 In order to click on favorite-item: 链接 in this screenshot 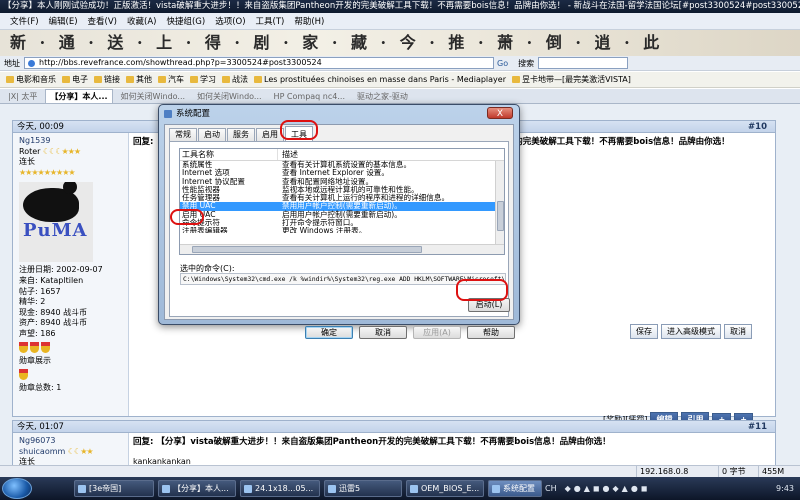, I will do `click(107, 79)`.